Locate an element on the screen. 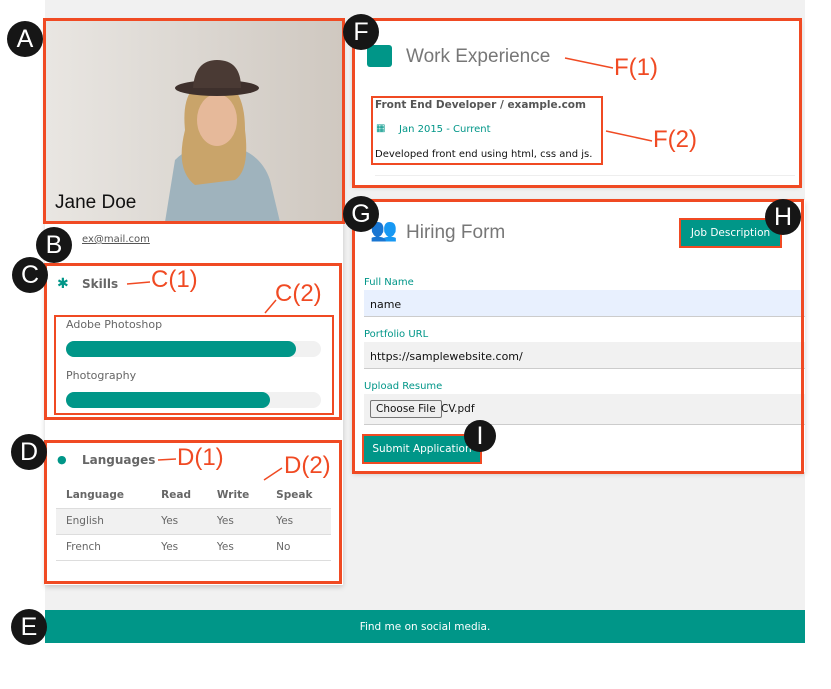 Image resolution: width=831 pixels, height=689 pixels. annotation-badge-d: D is located at coordinates (29, 452).